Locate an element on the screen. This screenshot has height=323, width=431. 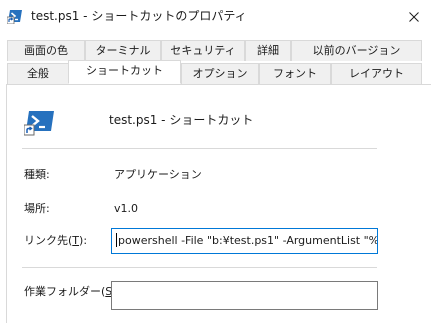
target-label-suffix: ): is located at coordinates (83, 240).